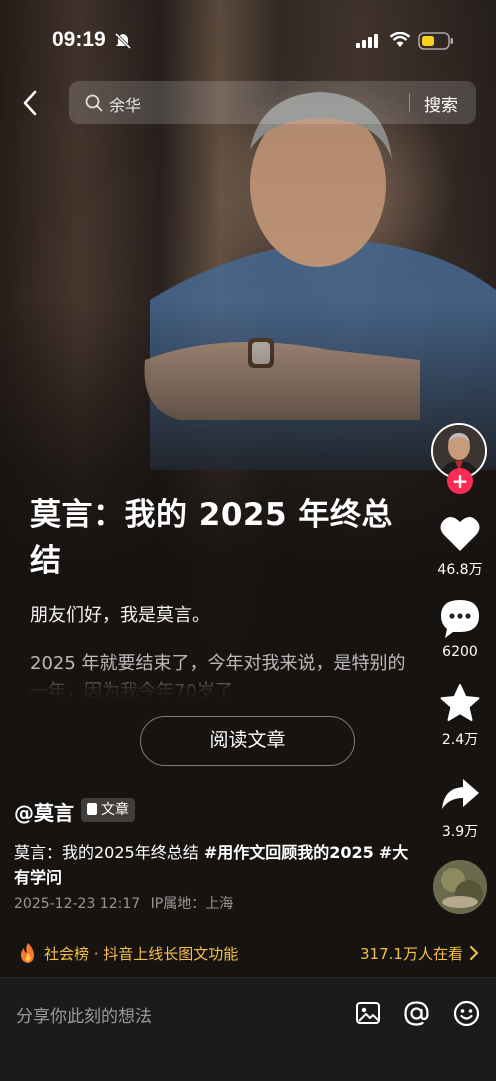 Image resolution: width=496 pixels, height=1081 pixels. Describe the element at coordinates (435, 41) in the screenshot. I see `battery-icon` at that location.